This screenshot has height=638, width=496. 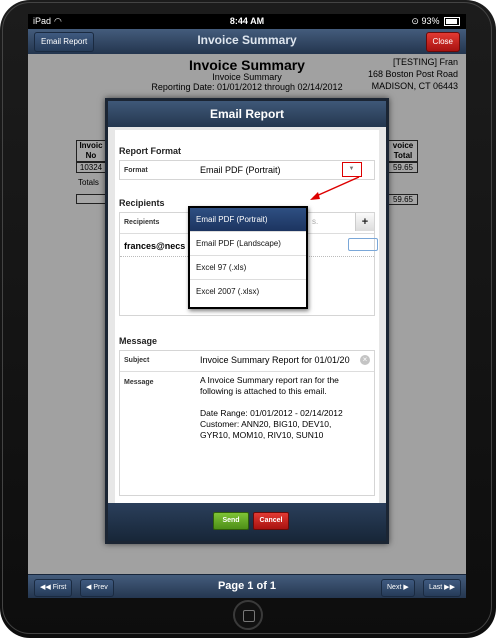 I want to click on recipients-title: Recipients, so click(x=142, y=203).